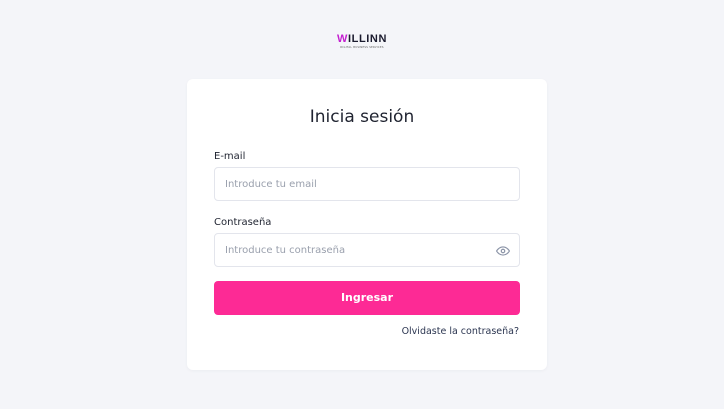 The image size is (724, 409). Describe the element at coordinates (367, 298) in the screenshot. I see `login-submit-button: Ingresar` at that location.